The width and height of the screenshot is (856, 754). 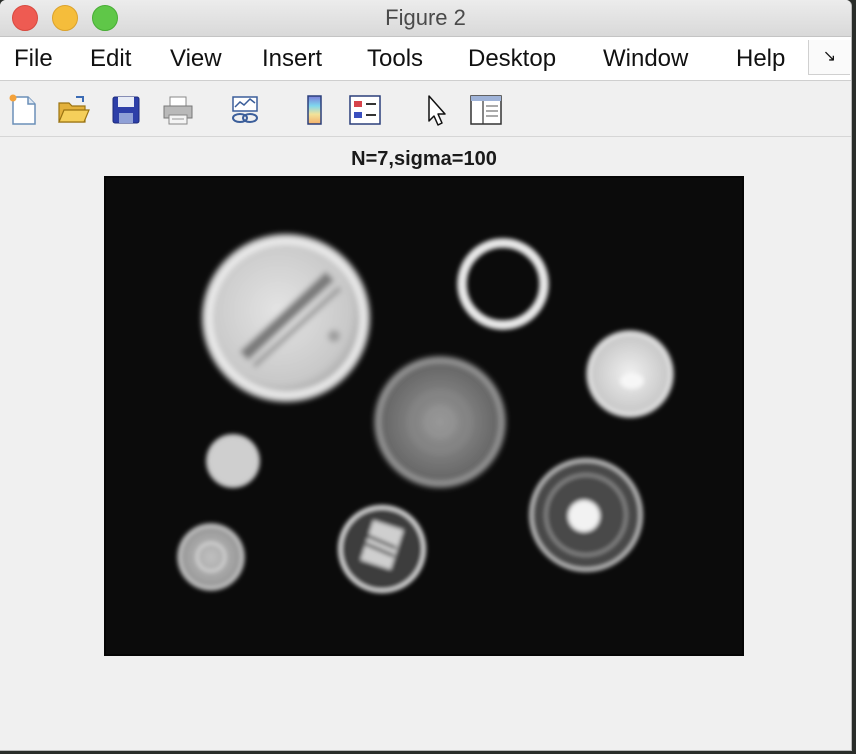 I want to click on new-figure-button, so click(x=23, y=110).